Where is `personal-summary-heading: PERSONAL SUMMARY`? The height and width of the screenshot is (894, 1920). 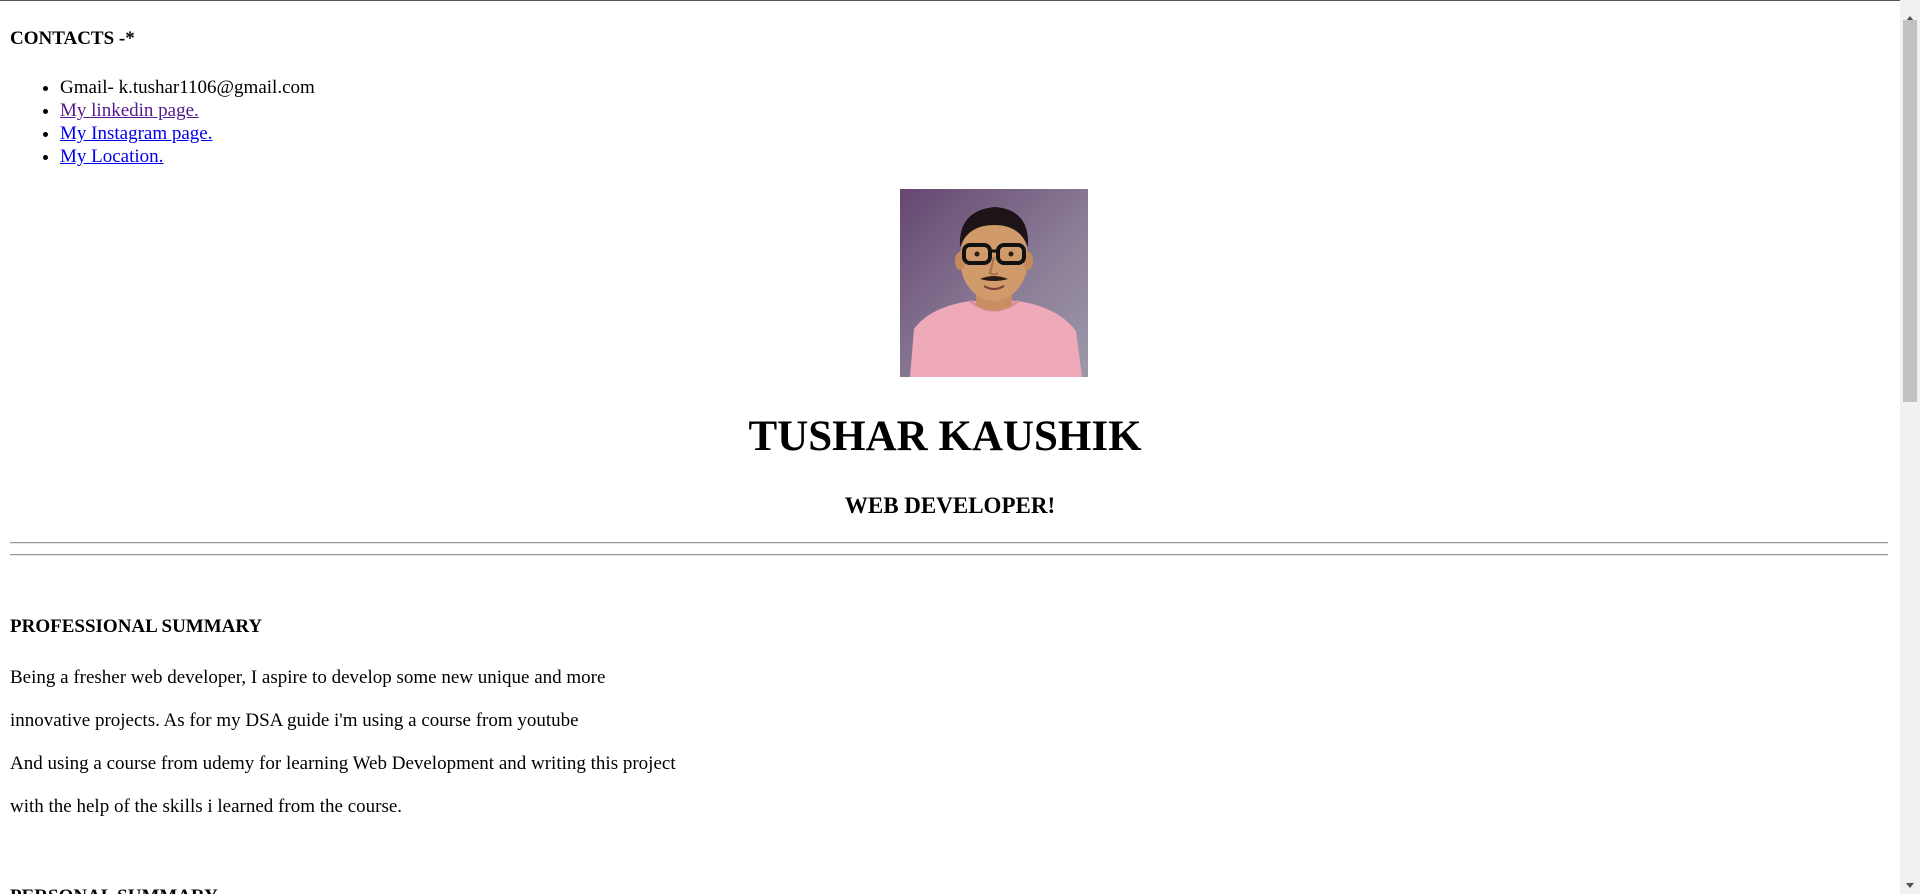
personal-summary-heading: PERSONAL SUMMARY is located at coordinates (114, 889).